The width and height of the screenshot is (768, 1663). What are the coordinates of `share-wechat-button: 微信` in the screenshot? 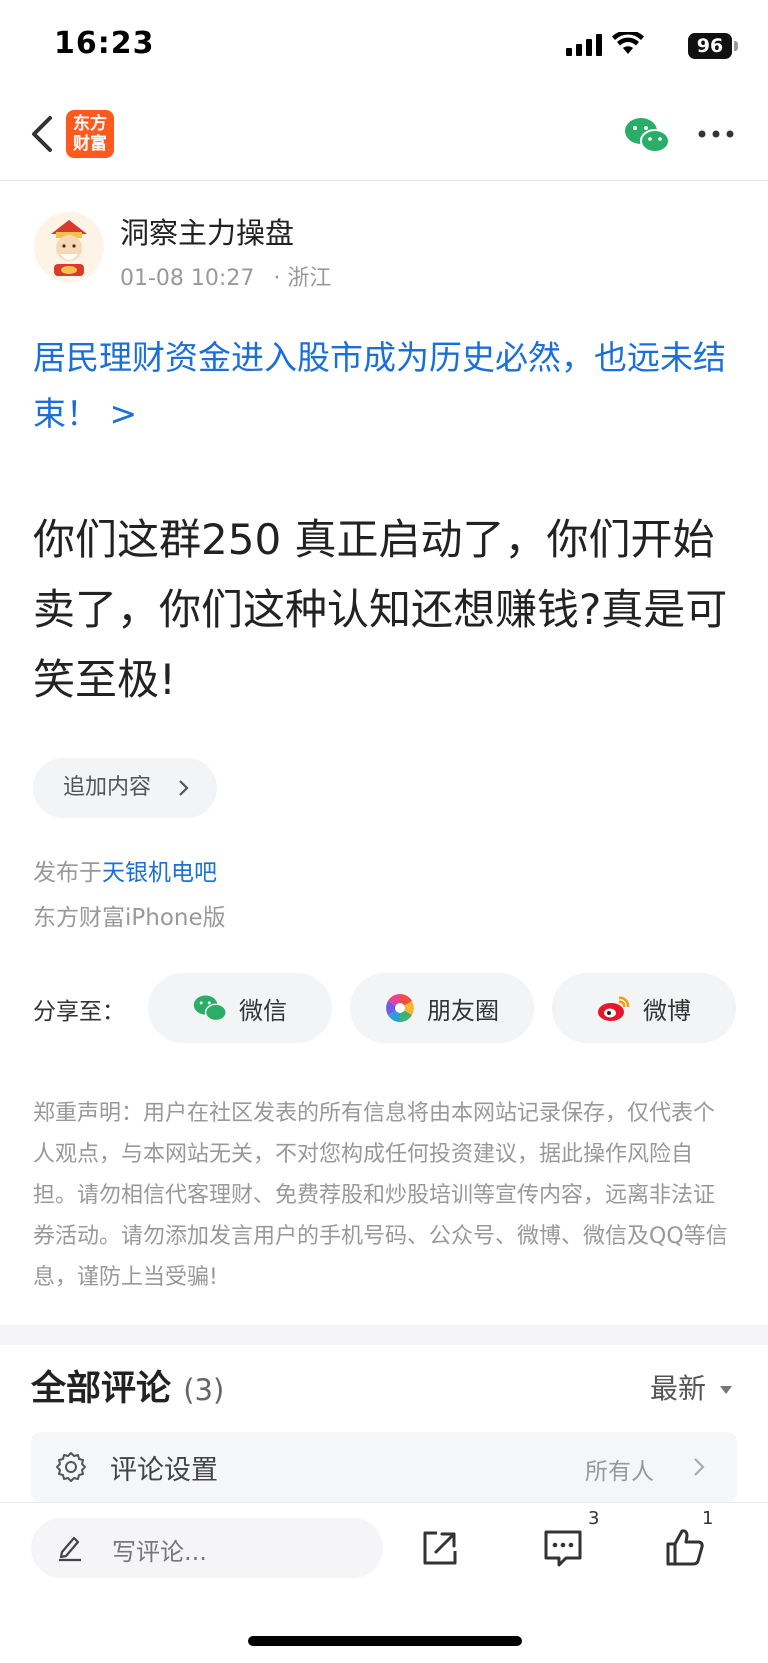 It's located at (240, 1008).